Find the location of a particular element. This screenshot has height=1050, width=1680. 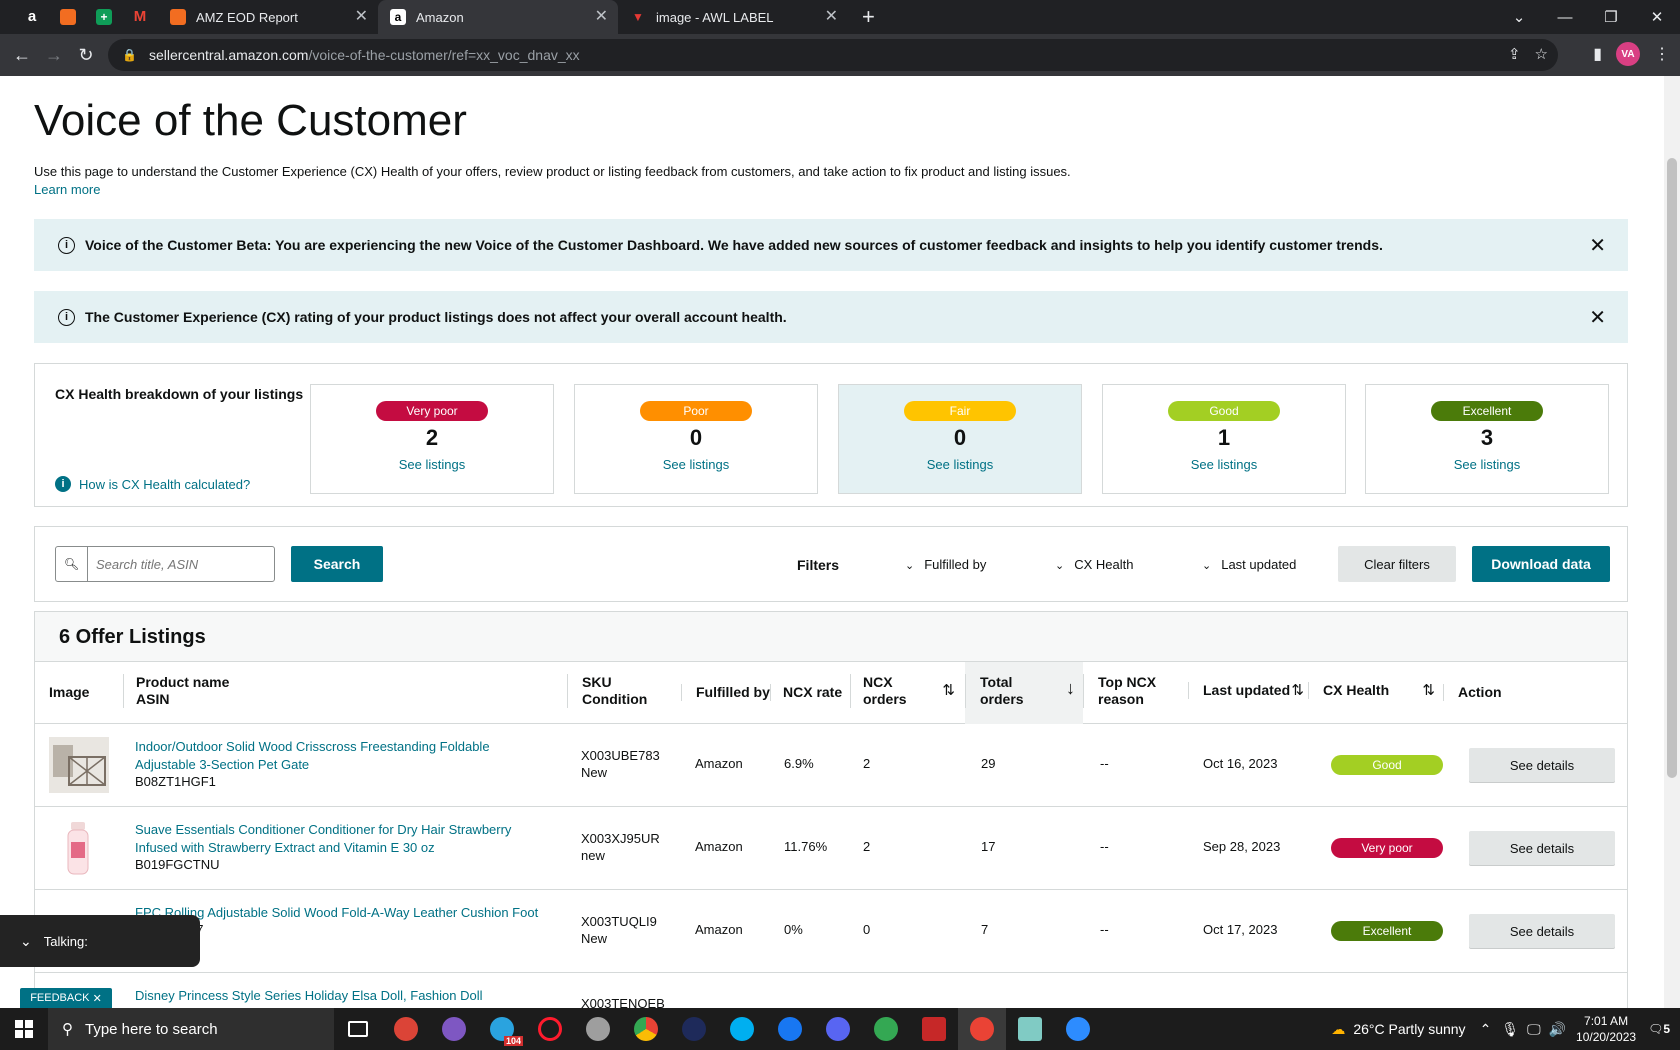

health-card-poor: Poor 0 See listings is located at coordinates (696, 439).